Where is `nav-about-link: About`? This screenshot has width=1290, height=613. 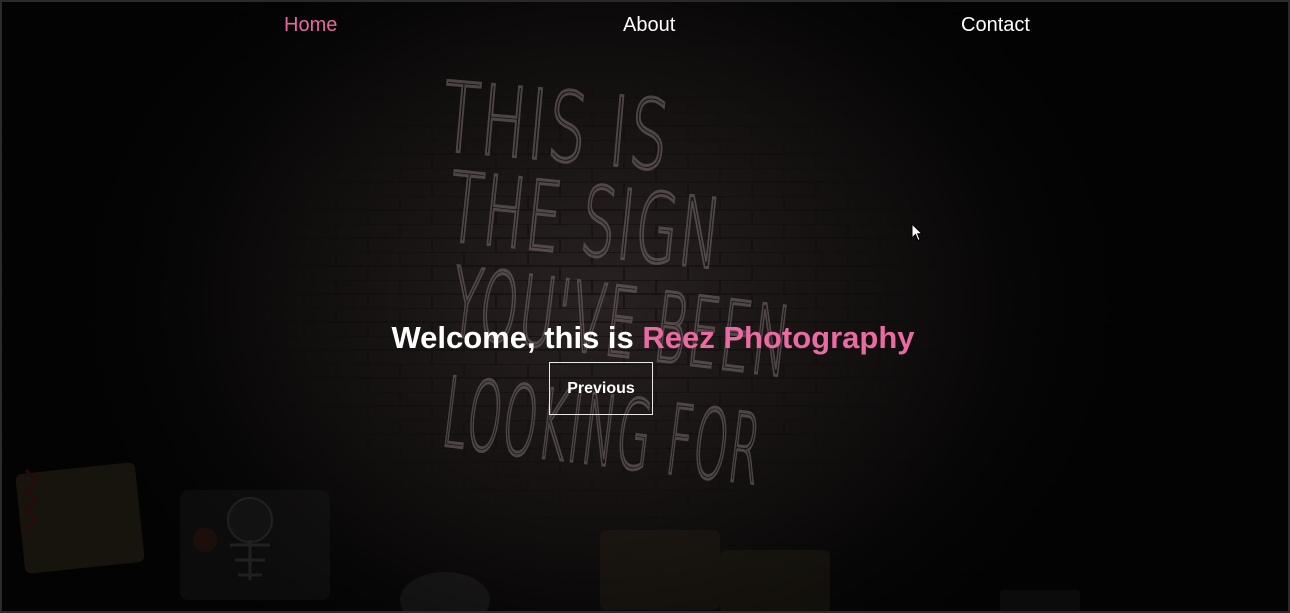
nav-about-link: About is located at coordinates (649, 25).